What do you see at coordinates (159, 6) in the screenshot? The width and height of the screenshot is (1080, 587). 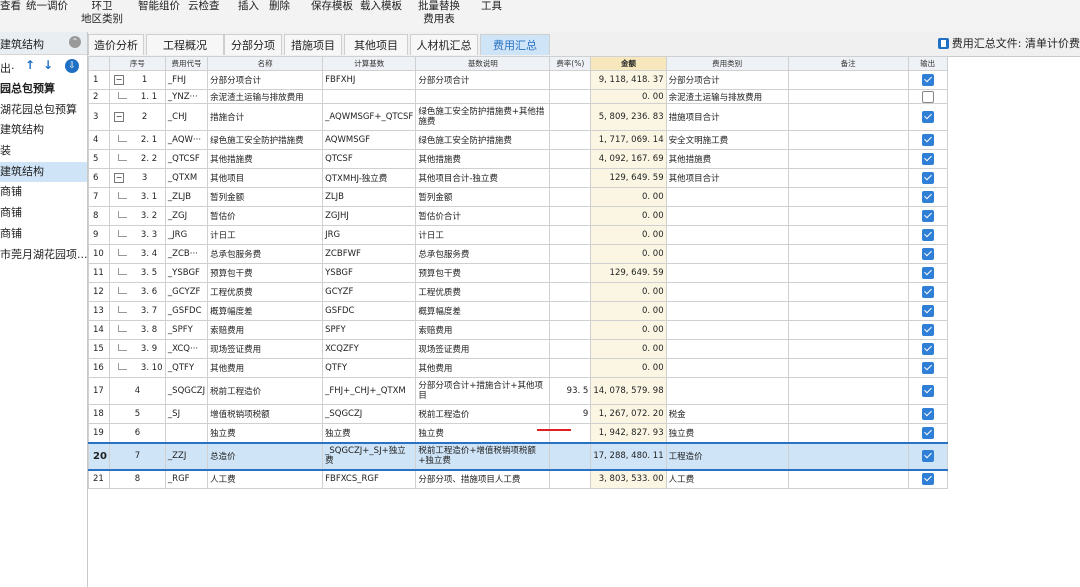 I see `smart-pricing-button: 智能组价` at bounding box center [159, 6].